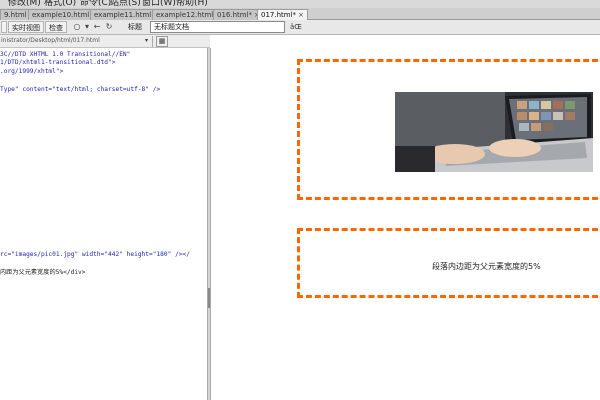  What do you see at coordinates (4, 27) in the screenshot?
I see `code-view-button` at bounding box center [4, 27].